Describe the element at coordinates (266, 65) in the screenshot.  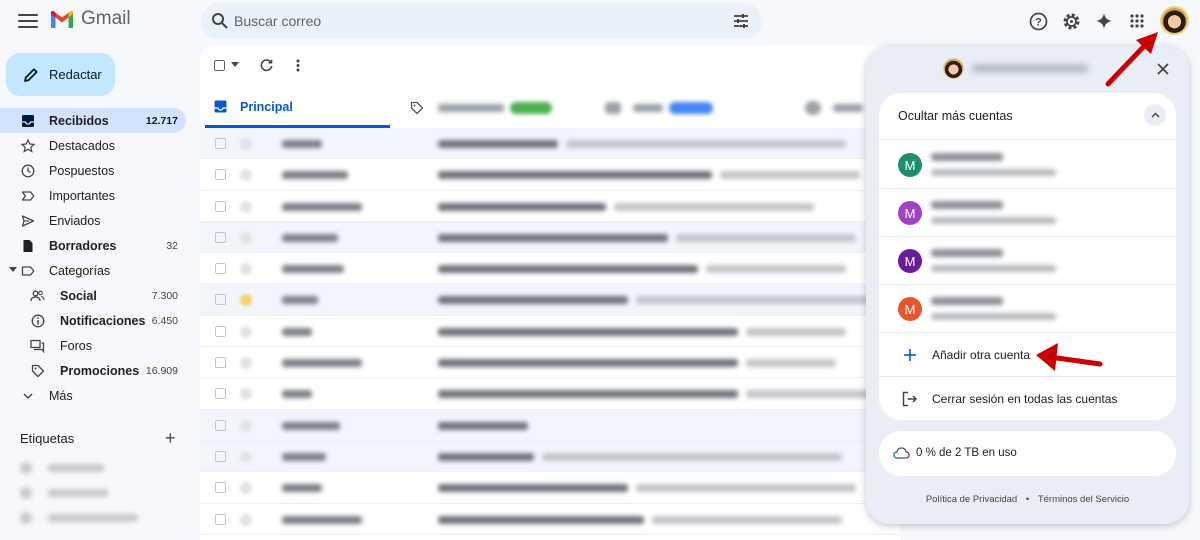
I see `refresh-icon` at that location.